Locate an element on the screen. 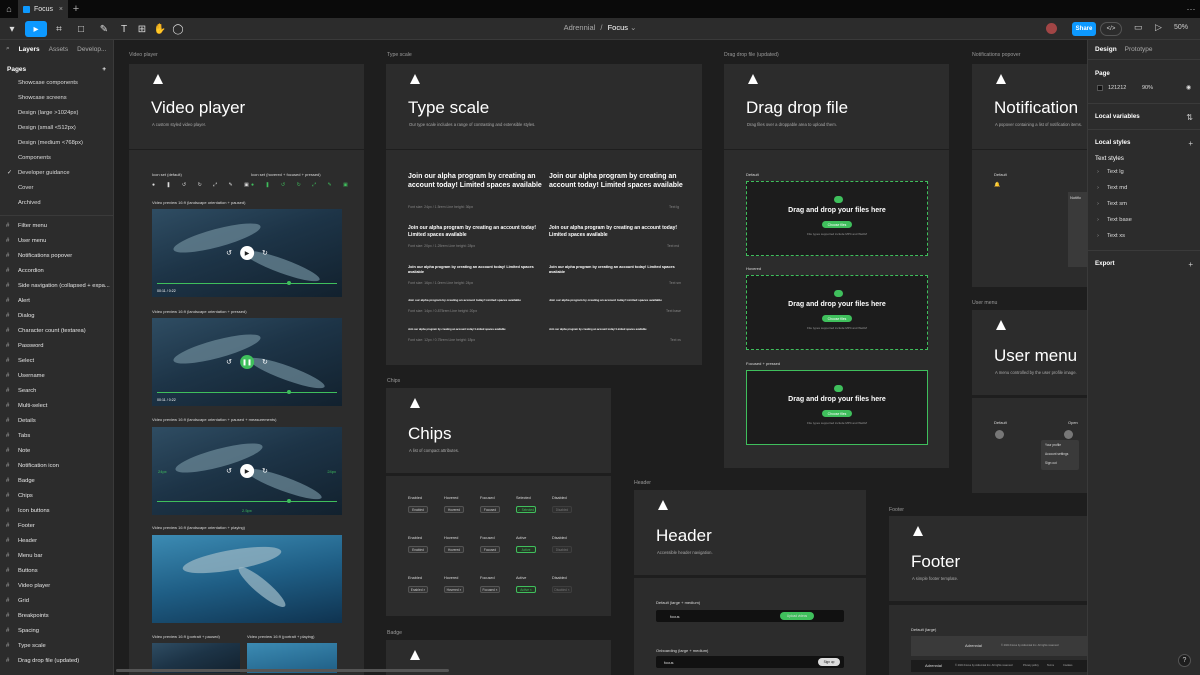  layer-item: # Video player is located at coordinates (56, 586).